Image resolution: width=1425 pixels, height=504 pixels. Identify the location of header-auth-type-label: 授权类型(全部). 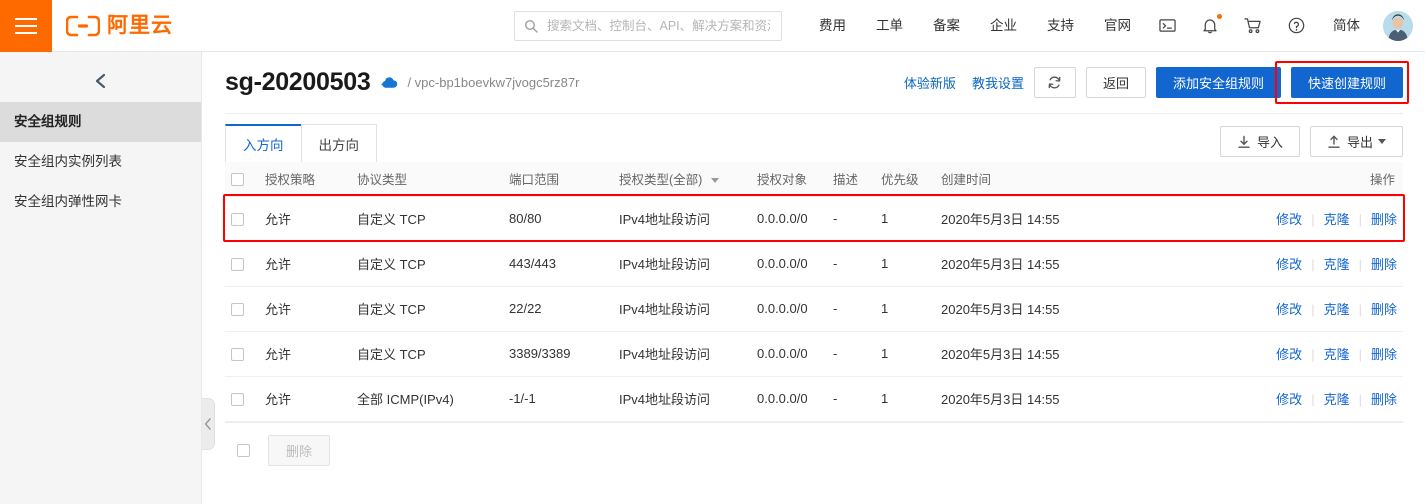
(661, 180).